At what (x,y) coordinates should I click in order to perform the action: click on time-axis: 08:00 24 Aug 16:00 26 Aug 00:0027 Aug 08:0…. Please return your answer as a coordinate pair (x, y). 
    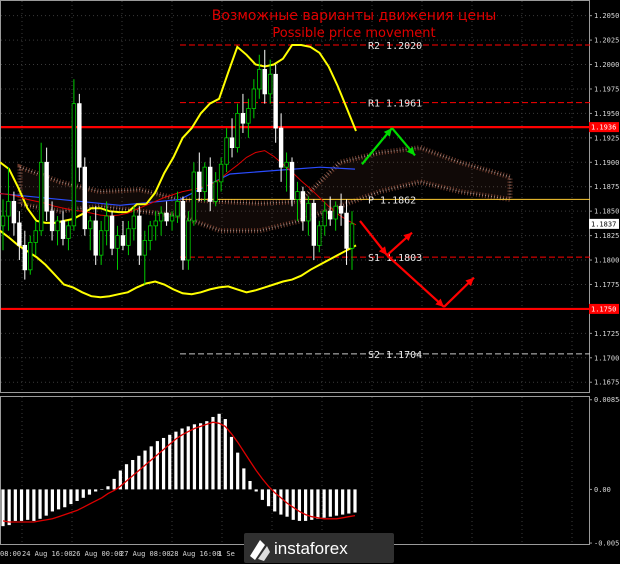
    Looking at the image, I should click on (117, 554).